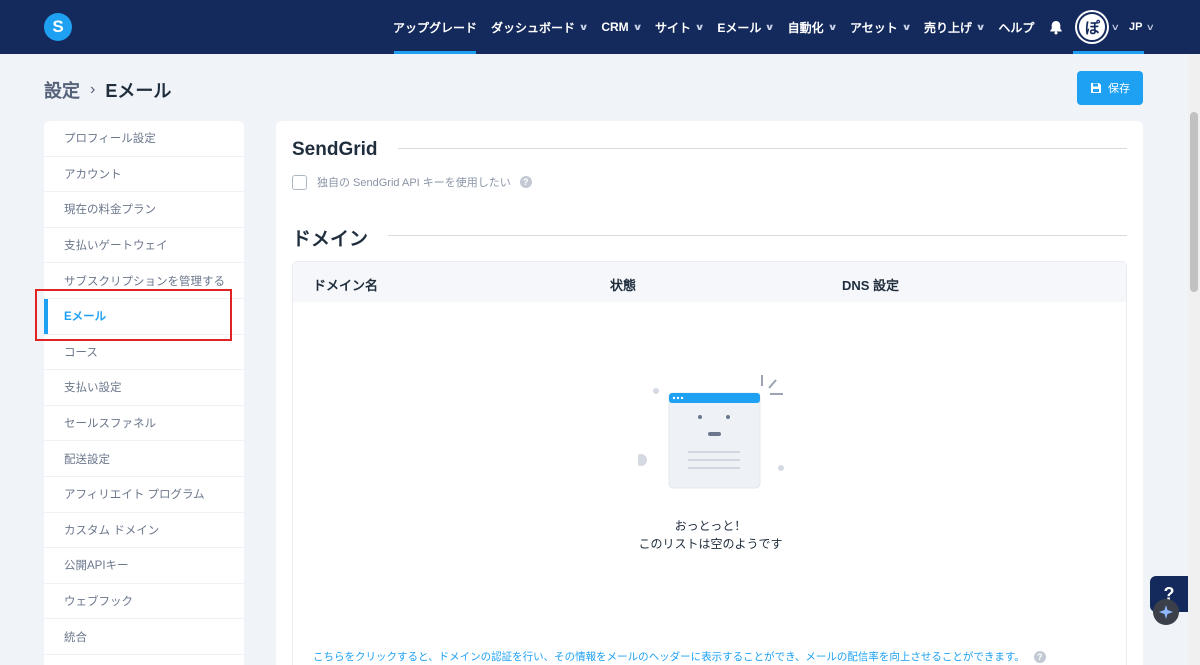 The width and height of the screenshot is (1200, 665). I want to click on nav-item-help: ヘルプ, so click(1016, 27).